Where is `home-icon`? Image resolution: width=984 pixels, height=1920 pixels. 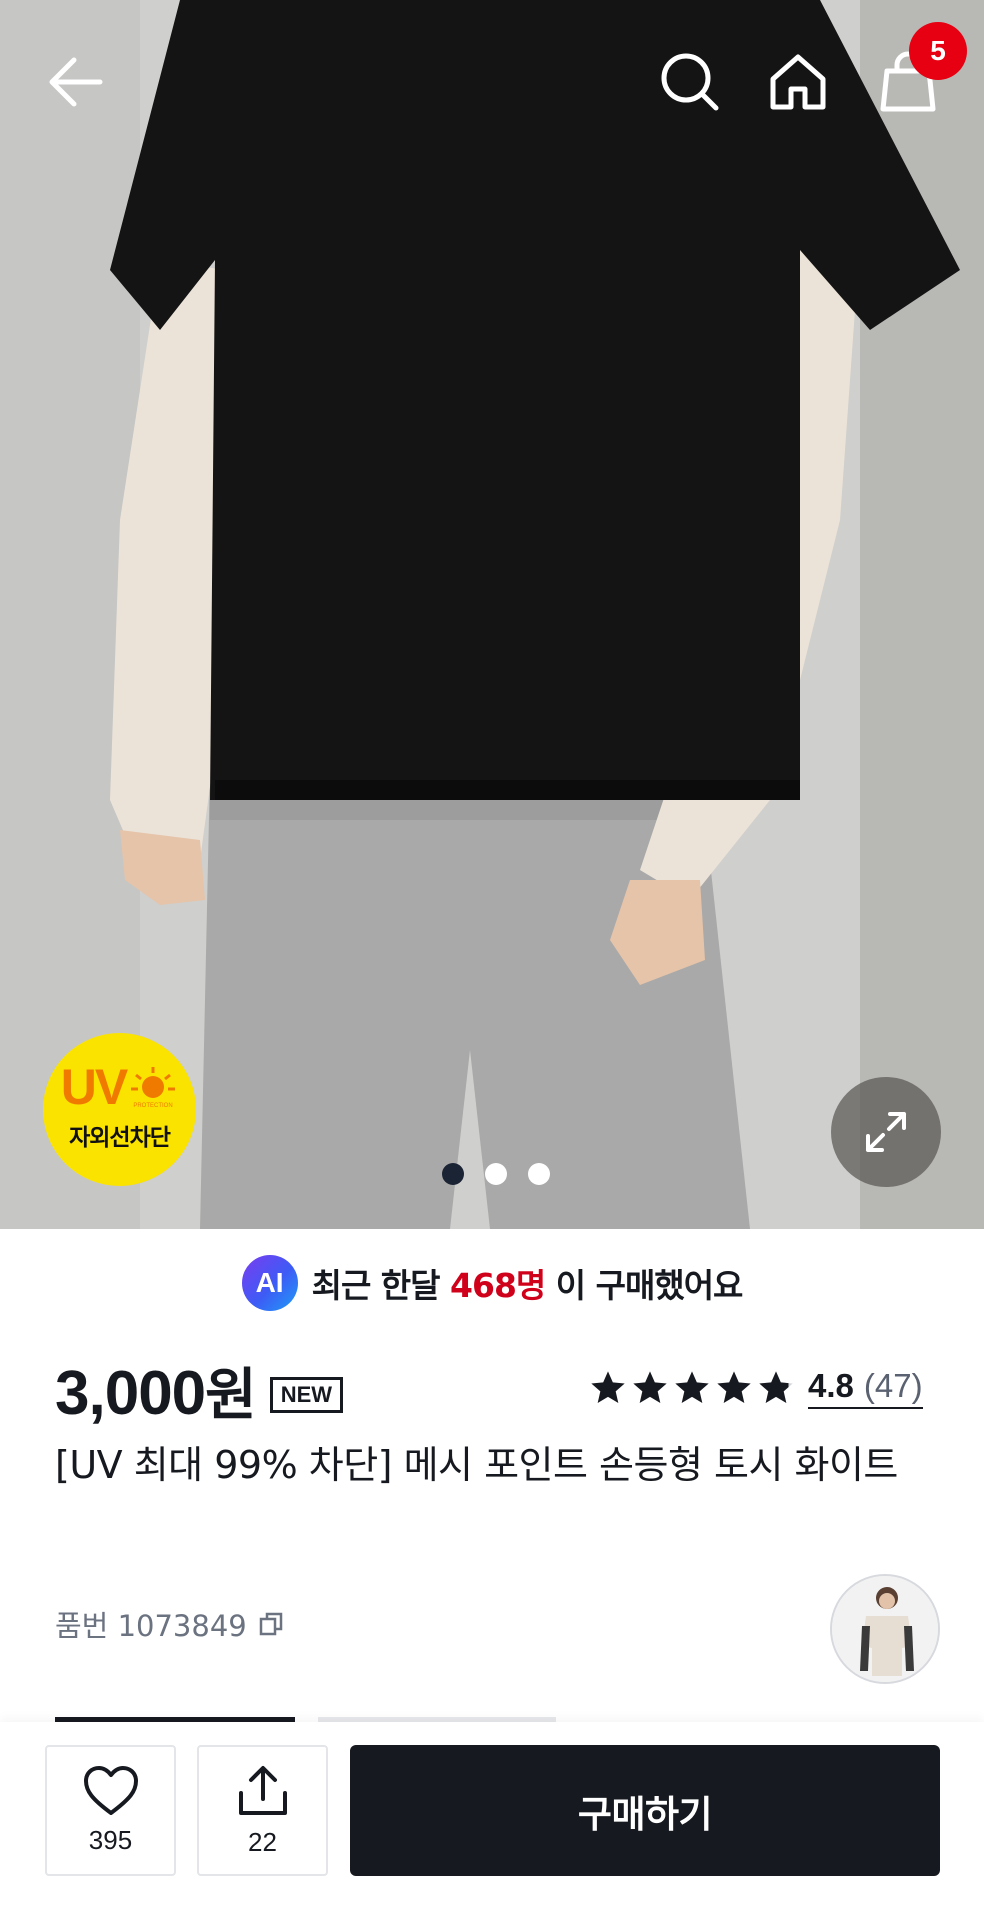 home-icon is located at coordinates (798, 82).